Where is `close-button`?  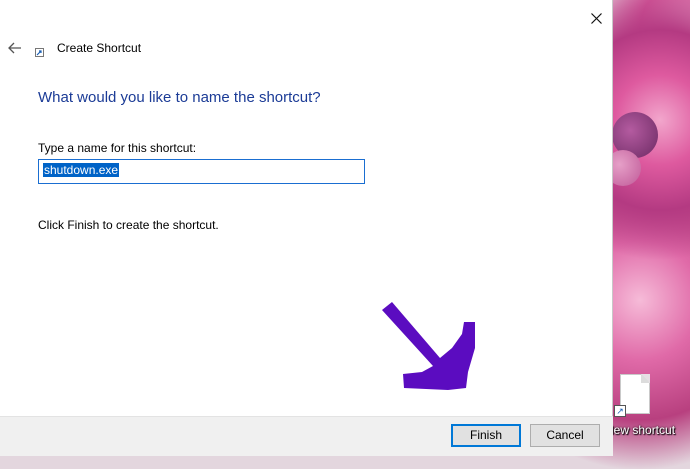
close-button is located at coordinates (596, 18).